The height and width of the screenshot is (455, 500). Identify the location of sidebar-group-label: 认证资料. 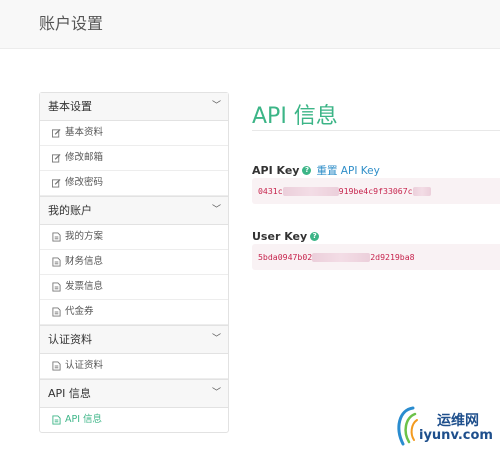
(70, 339).